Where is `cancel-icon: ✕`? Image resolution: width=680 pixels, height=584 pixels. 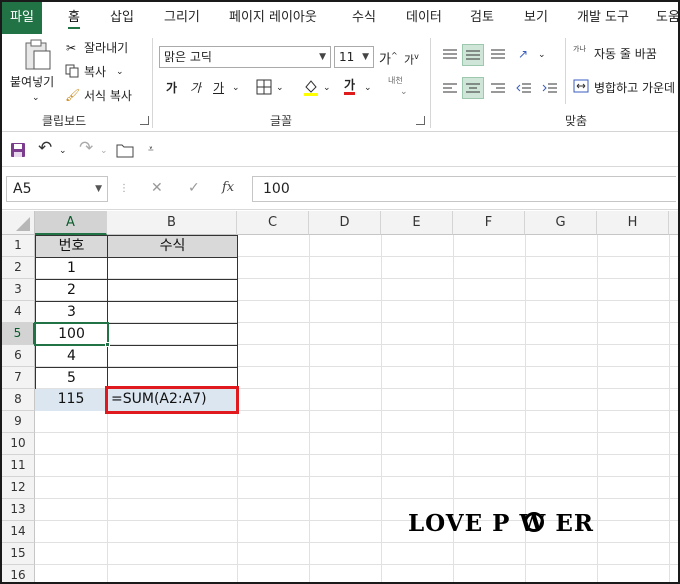 cancel-icon: ✕ is located at coordinates (157, 188).